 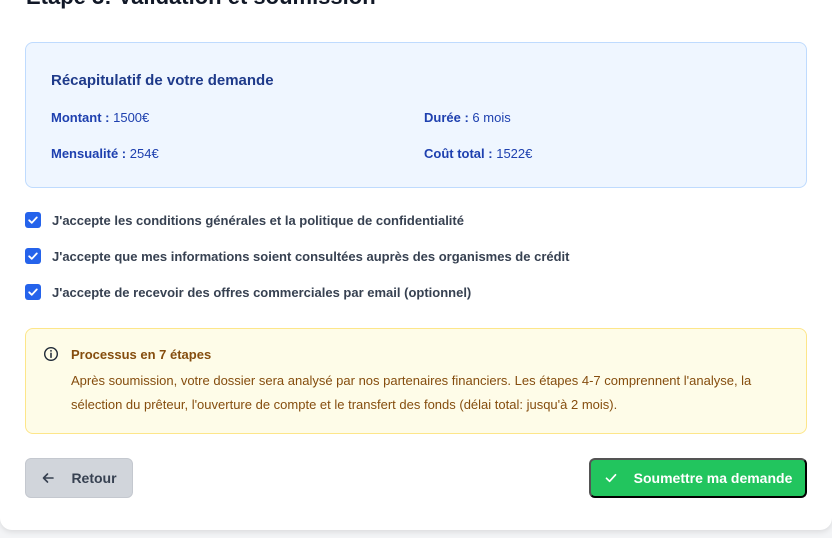 I want to click on summary-total-cost: Coût total : 1522€, so click(x=478, y=153).